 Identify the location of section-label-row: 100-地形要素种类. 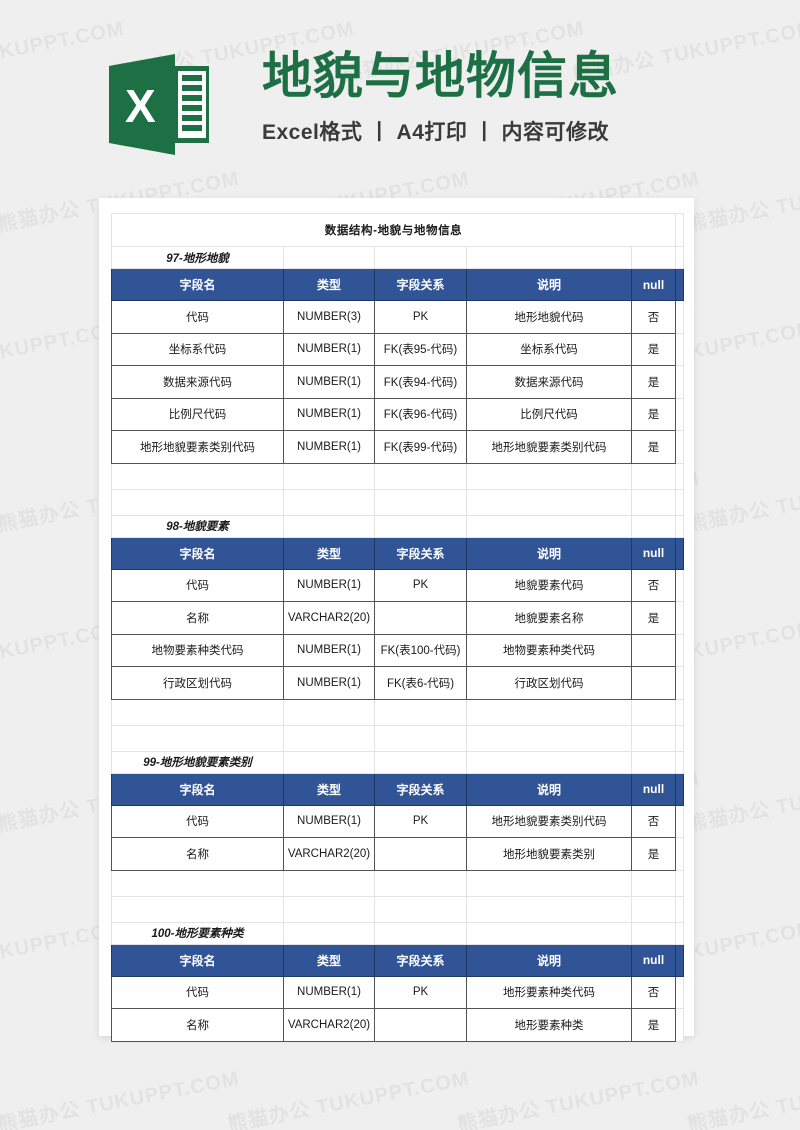
(398, 933).